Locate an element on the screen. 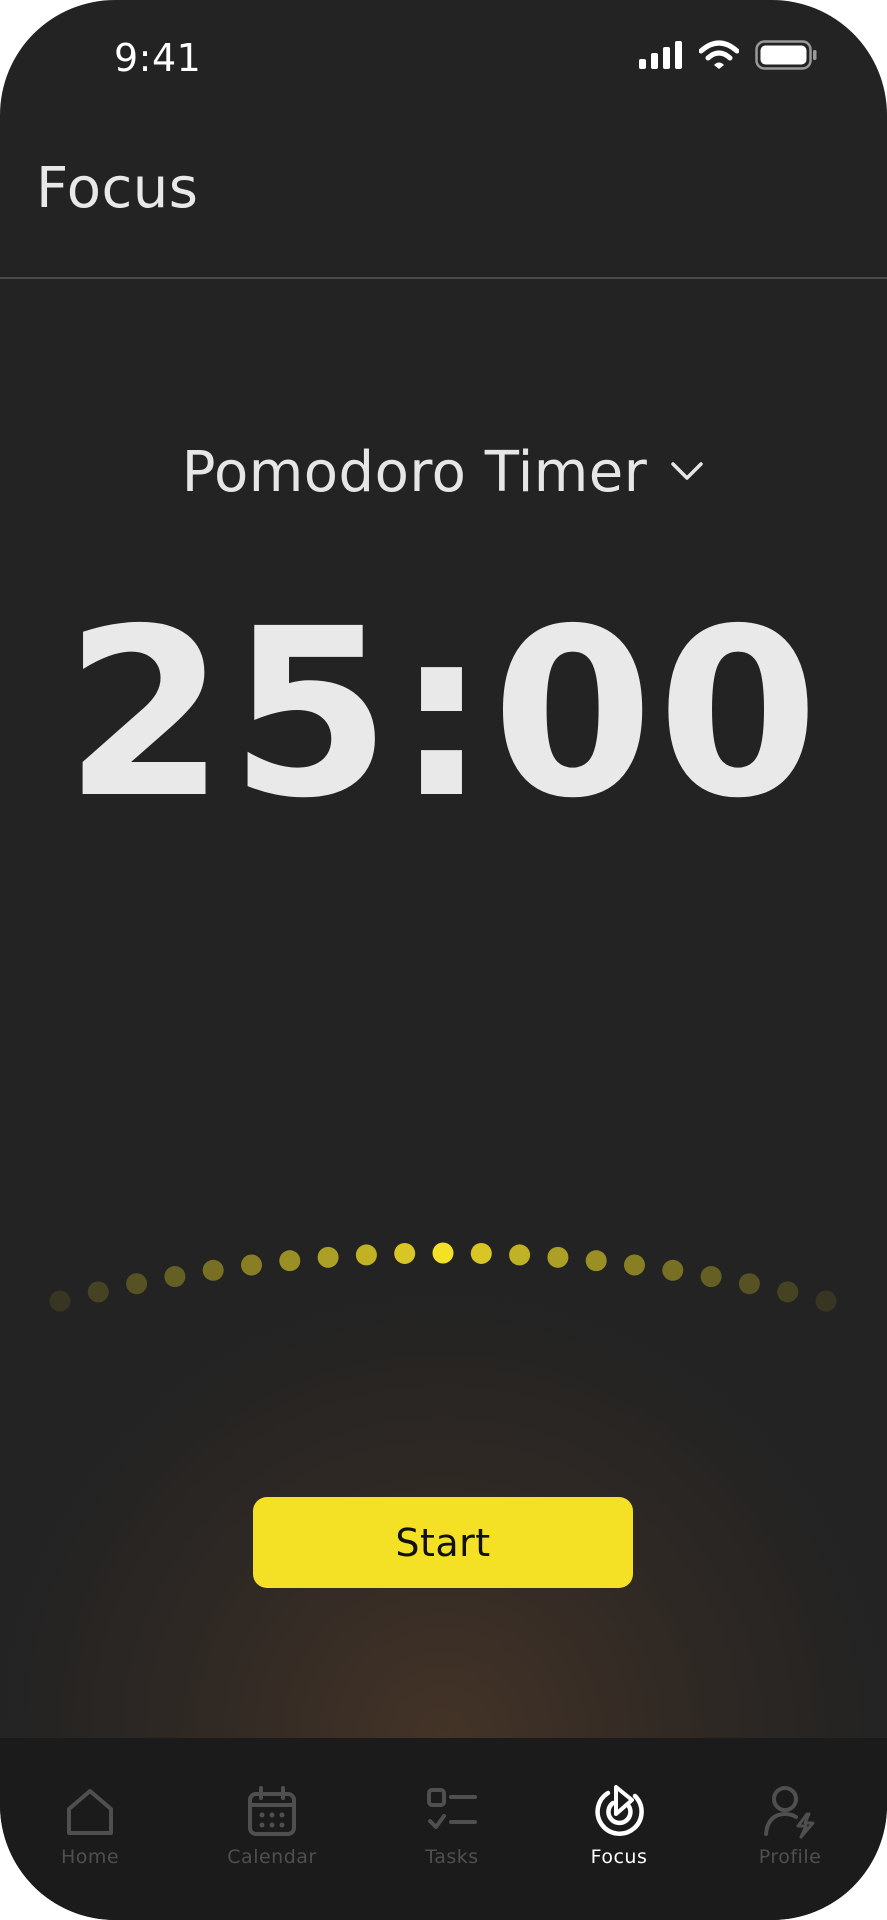 The width and height of the screenshot is (887, 1920). profile-icon is located at coordinates (790, 1812).